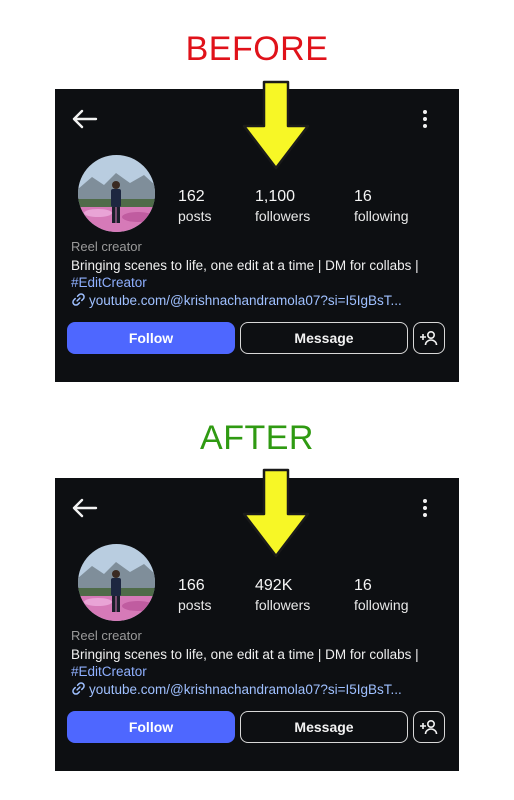  Describe the element at coordinates (194, 596) in the screenshot. I see `posts-stat: 166 posts` at that location.